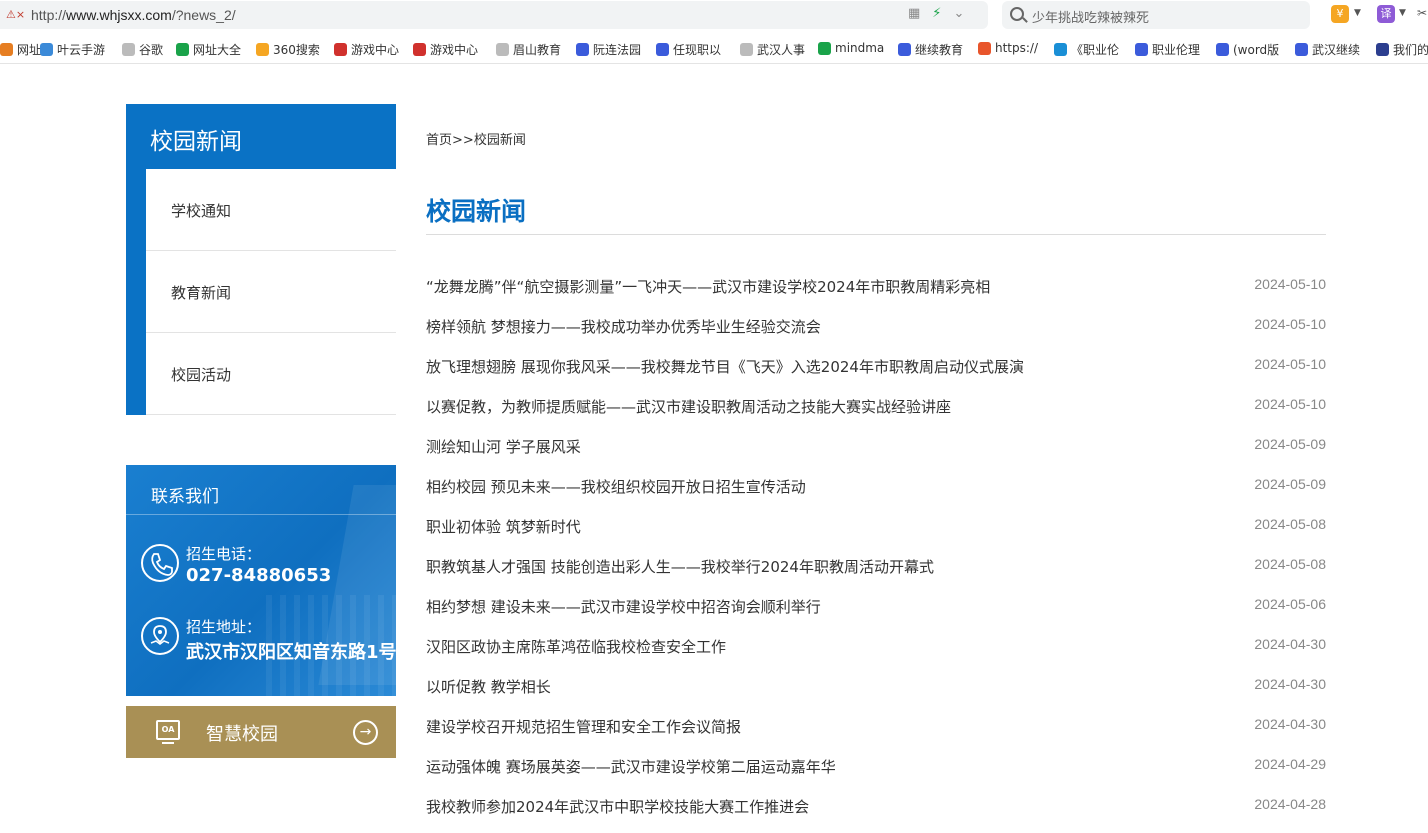  I want to click on bookmark-label: 继续教育, so click(939, 50).